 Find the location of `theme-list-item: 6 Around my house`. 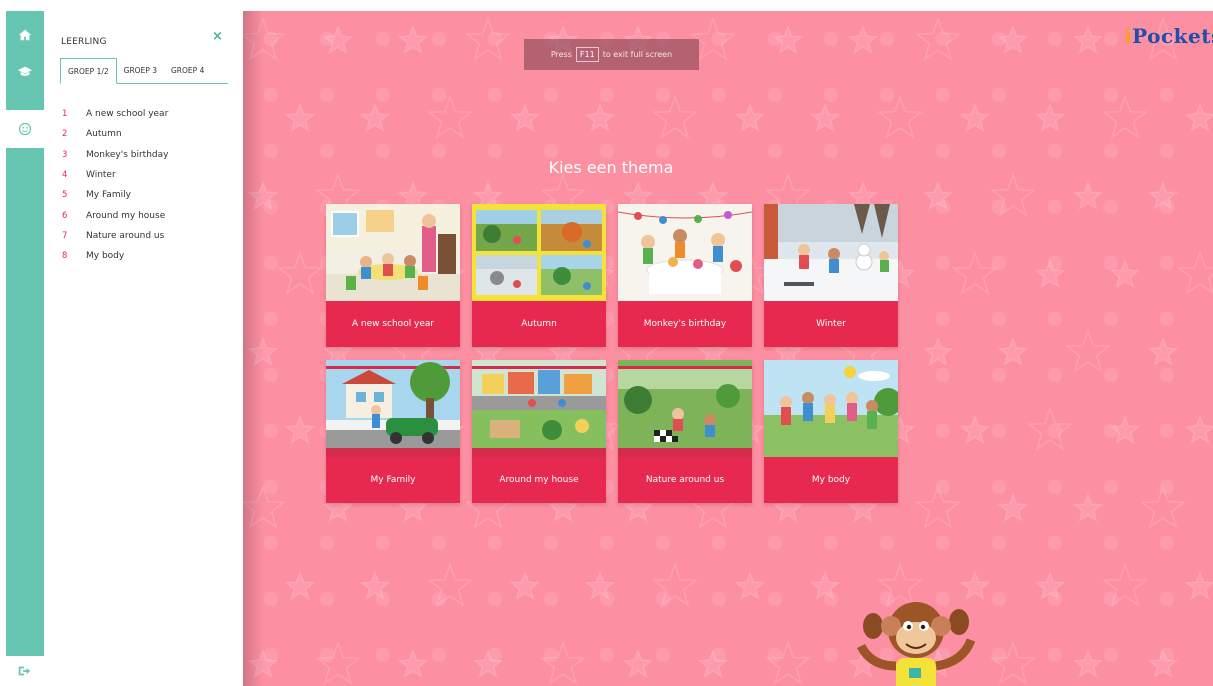

theme-list-item: 6 Around my house is located at coordinates (115, 215).